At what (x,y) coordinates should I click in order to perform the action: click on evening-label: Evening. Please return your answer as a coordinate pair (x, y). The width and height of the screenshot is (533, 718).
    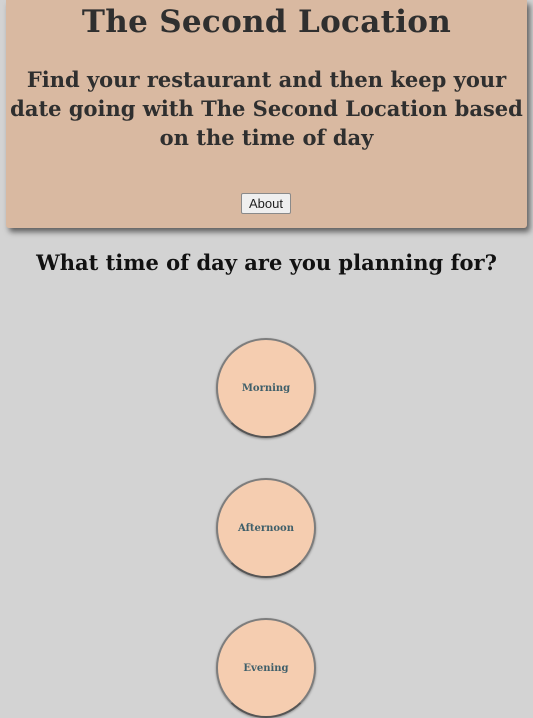
    Looking at the image, I should click on (266, 668).